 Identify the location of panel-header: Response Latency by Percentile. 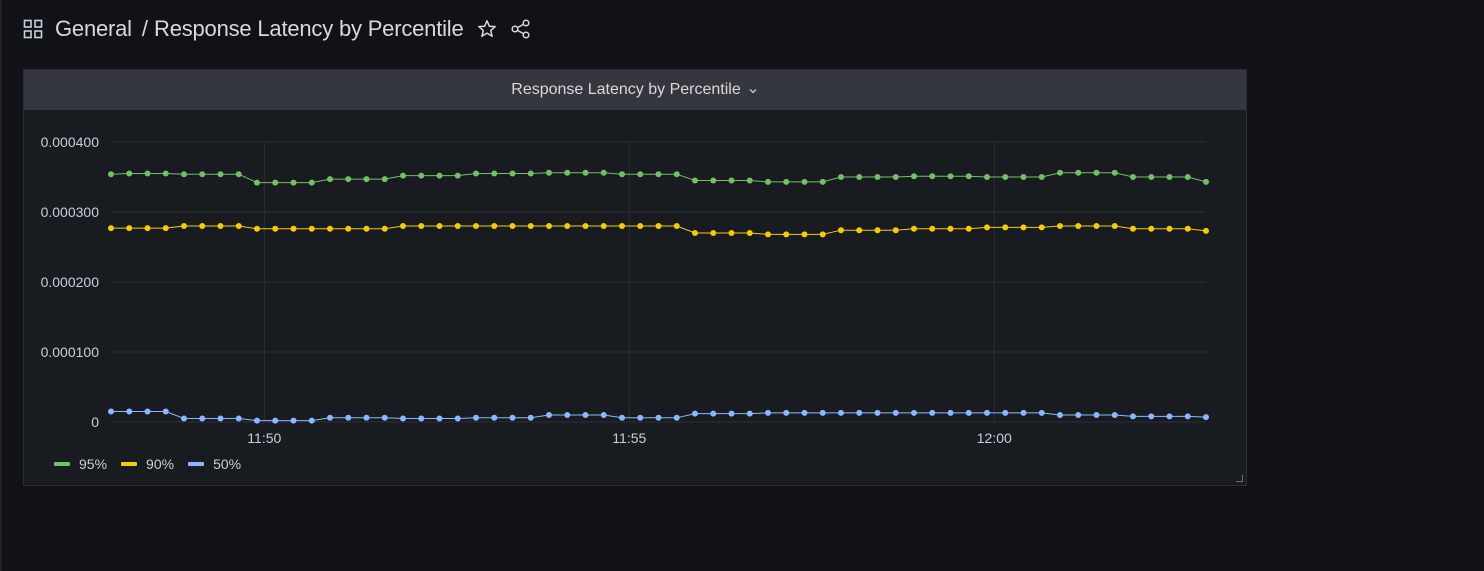
(635, 90).